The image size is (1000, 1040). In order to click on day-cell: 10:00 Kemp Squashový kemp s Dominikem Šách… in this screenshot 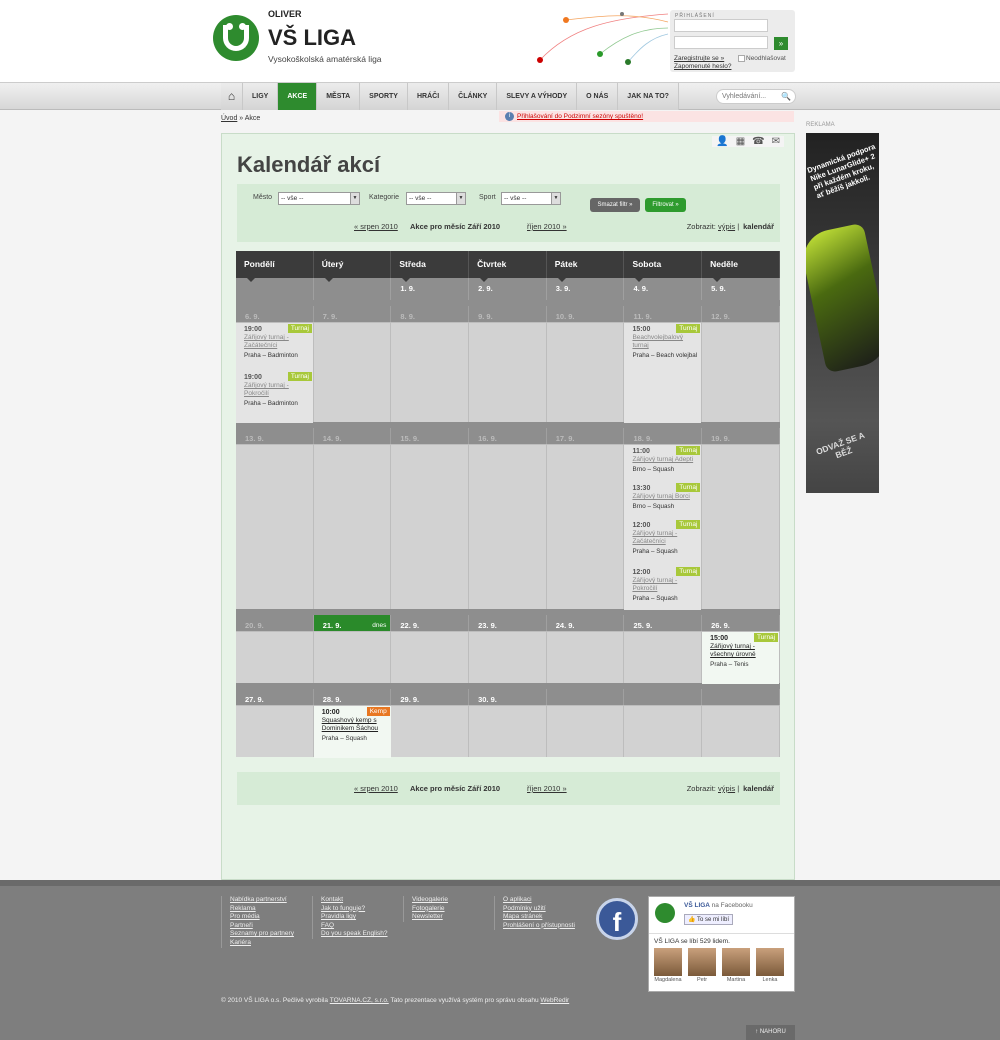, I will do `click(352, 731)`.